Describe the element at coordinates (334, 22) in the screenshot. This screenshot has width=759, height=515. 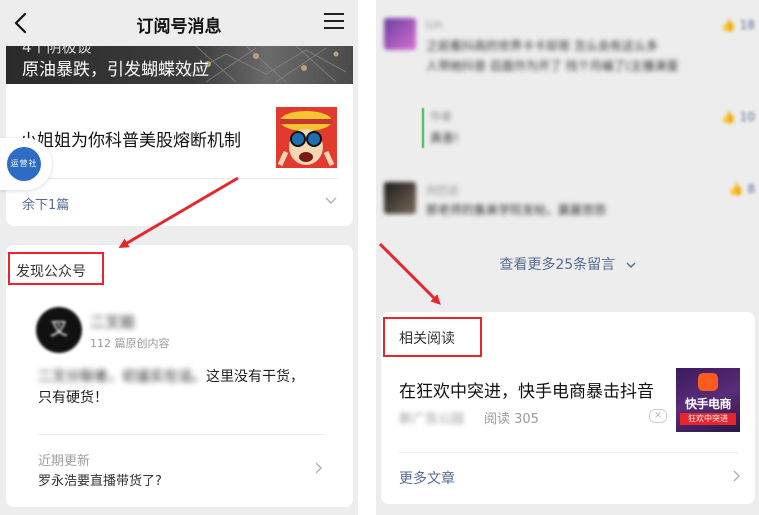
I see `hamburger-menu-icon` at that location.